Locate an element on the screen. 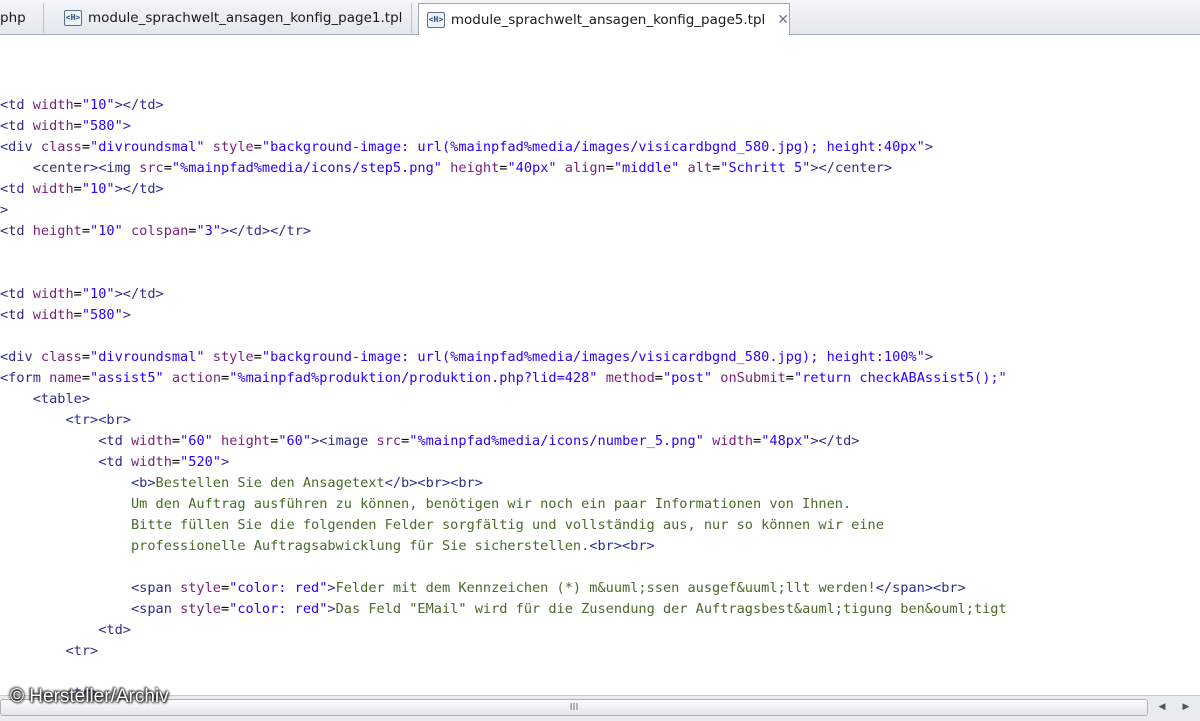 This screenshot has width=1200, height=721. code-line: <td height="10" colspan="3"></td></tr> is located at coordinates (155, 231).